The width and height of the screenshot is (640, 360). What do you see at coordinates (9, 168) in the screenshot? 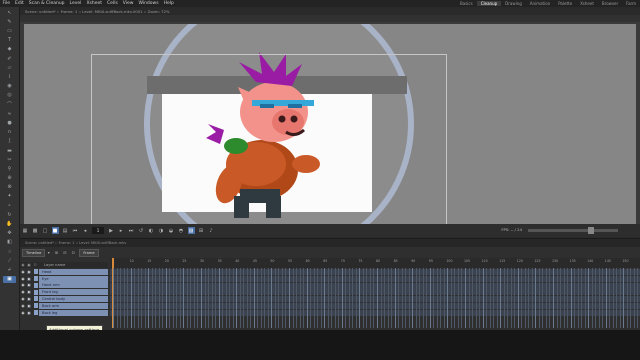
I see `skeleton-tool-icon: ⚲` at bounding box center [9, 168].